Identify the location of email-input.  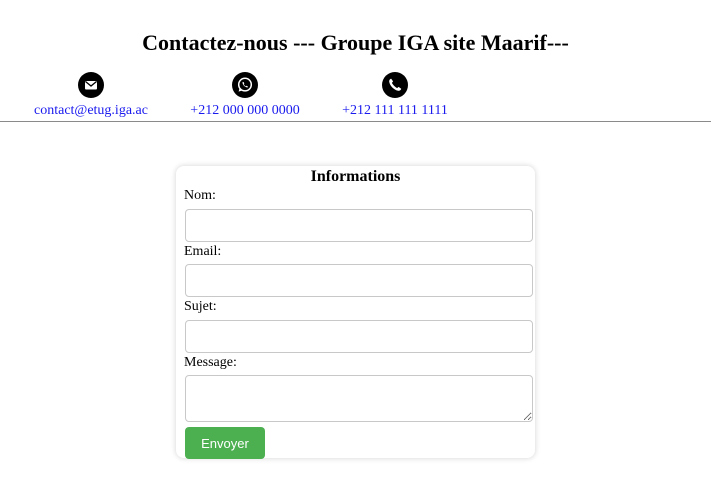
(359, 280).